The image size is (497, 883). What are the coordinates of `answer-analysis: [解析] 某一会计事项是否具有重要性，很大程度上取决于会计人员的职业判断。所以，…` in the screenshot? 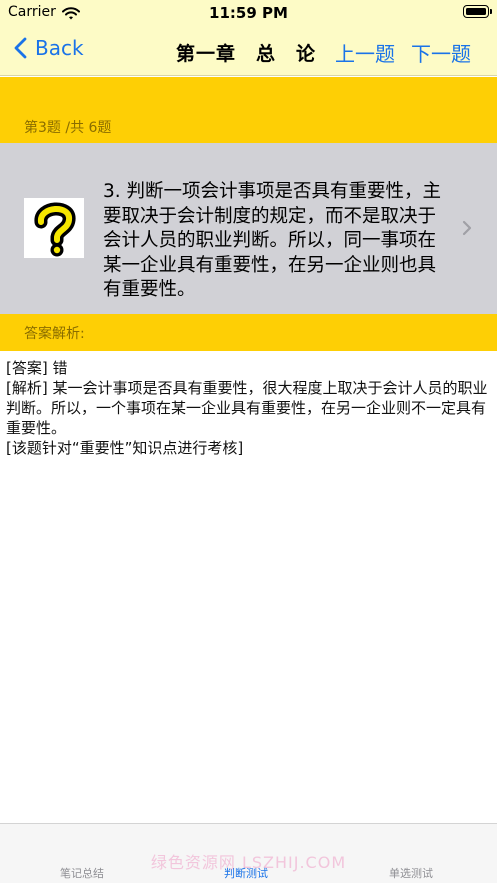 It's located at (247, 408).